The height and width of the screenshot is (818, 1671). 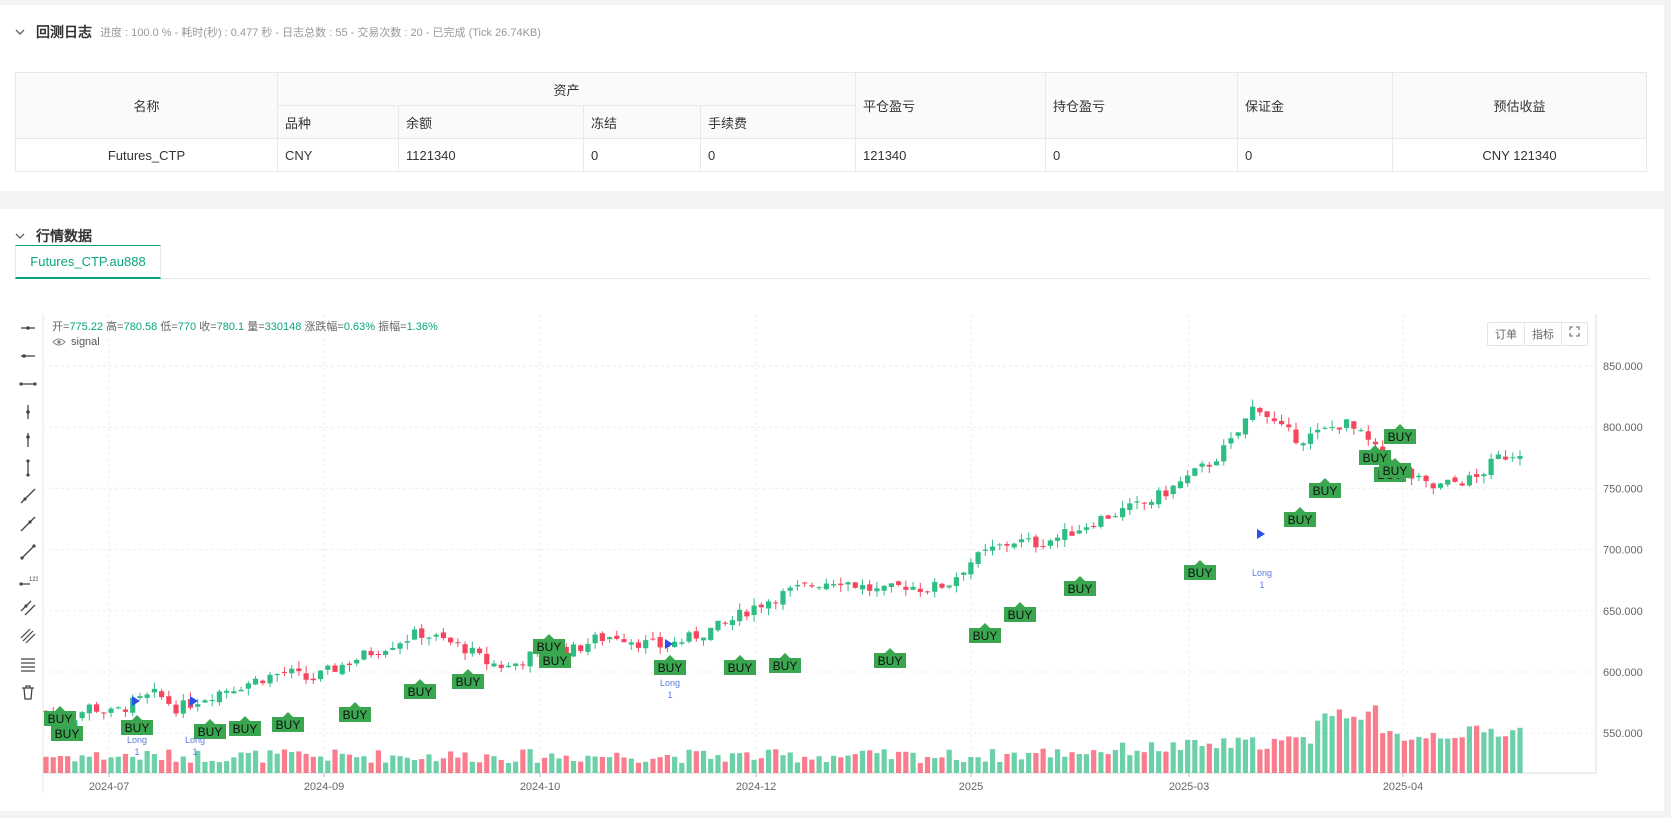 I want to click on vertical-segment-icon, so click(x=28, y=468).